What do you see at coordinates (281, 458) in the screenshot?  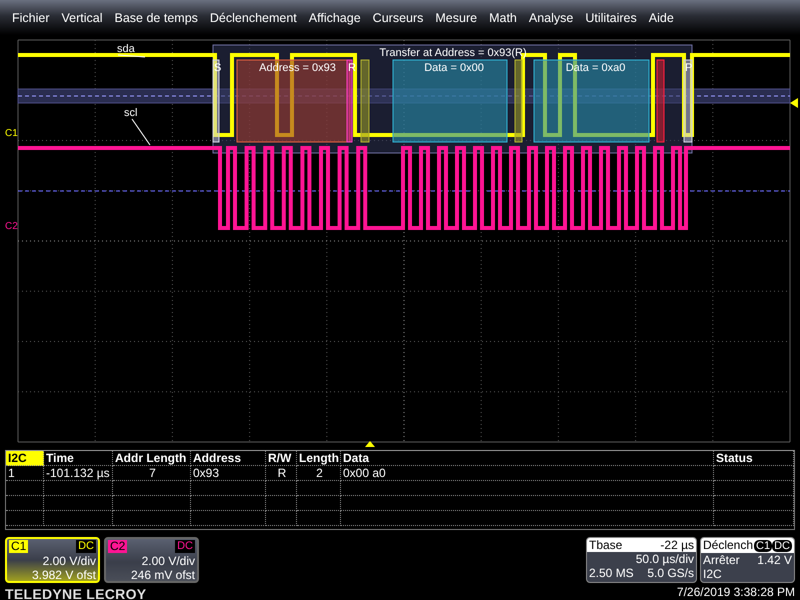 I see `column-header: R/W` at bounding box center [281, 458].